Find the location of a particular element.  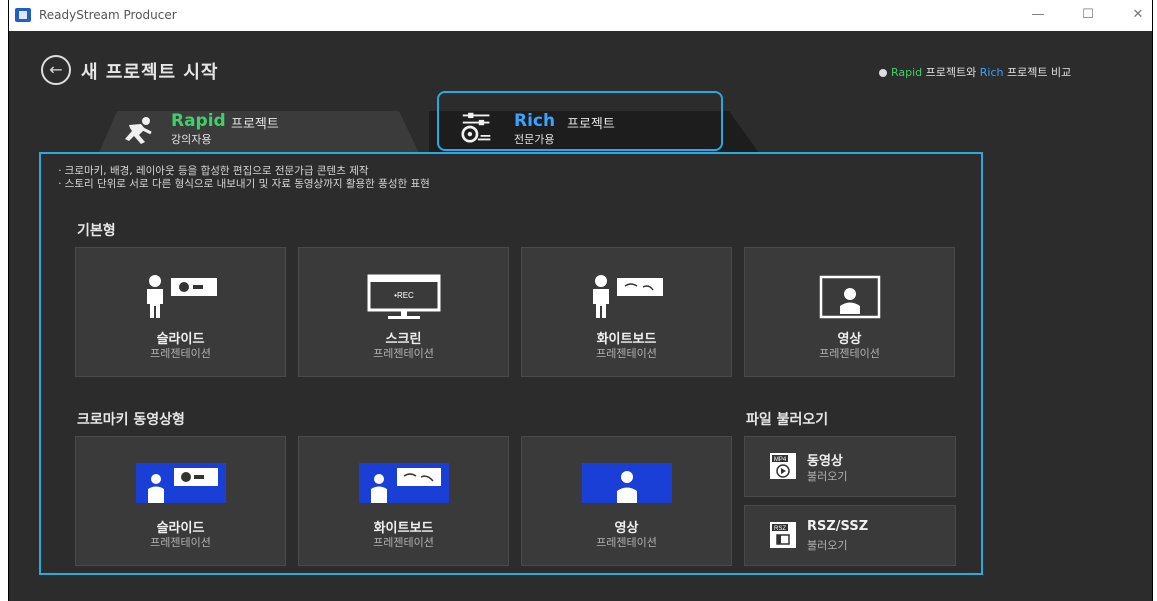

tab-rapid-sub: 강의자용 is located at coordinates (191, 139).